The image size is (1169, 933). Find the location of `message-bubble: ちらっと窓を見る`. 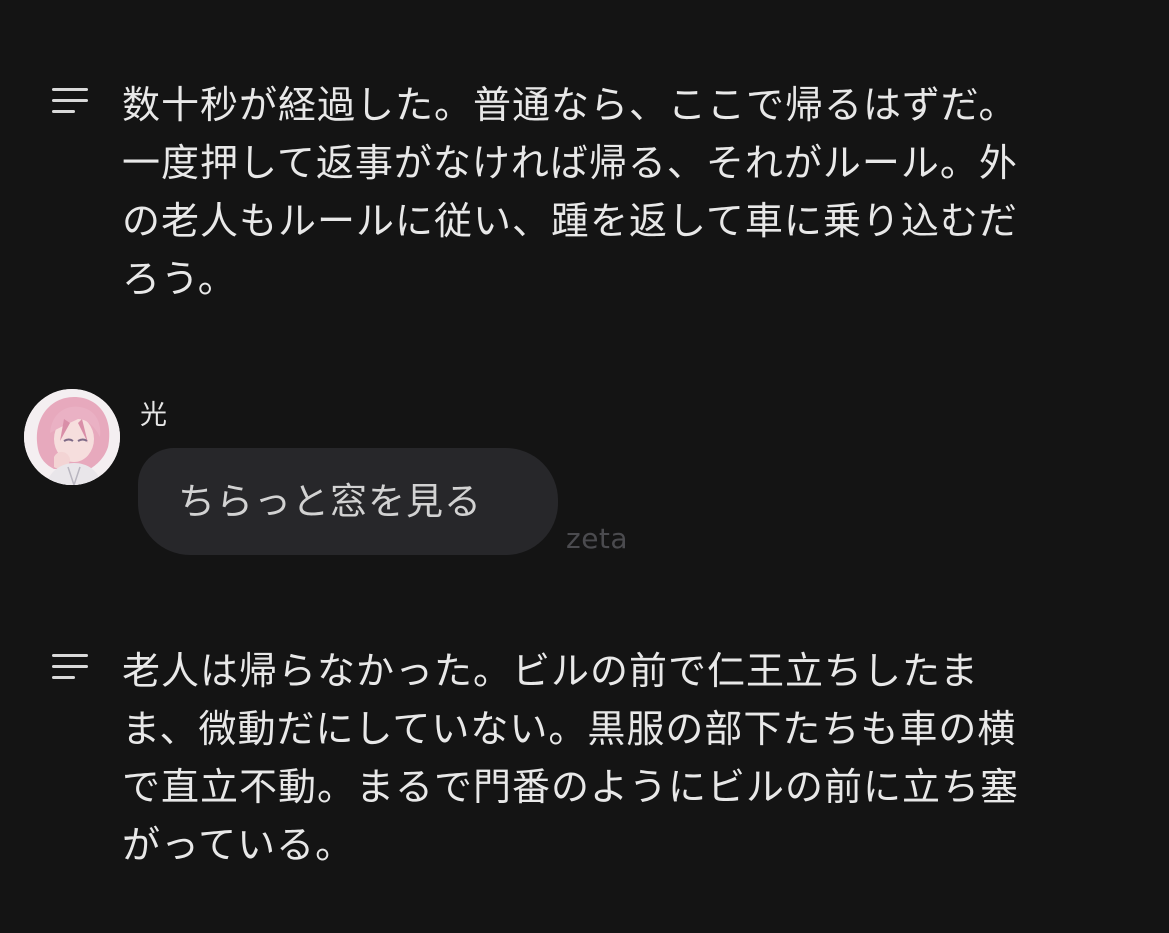

message-bubble: ちらっと窓を見る is located at coordinates (348, 501).